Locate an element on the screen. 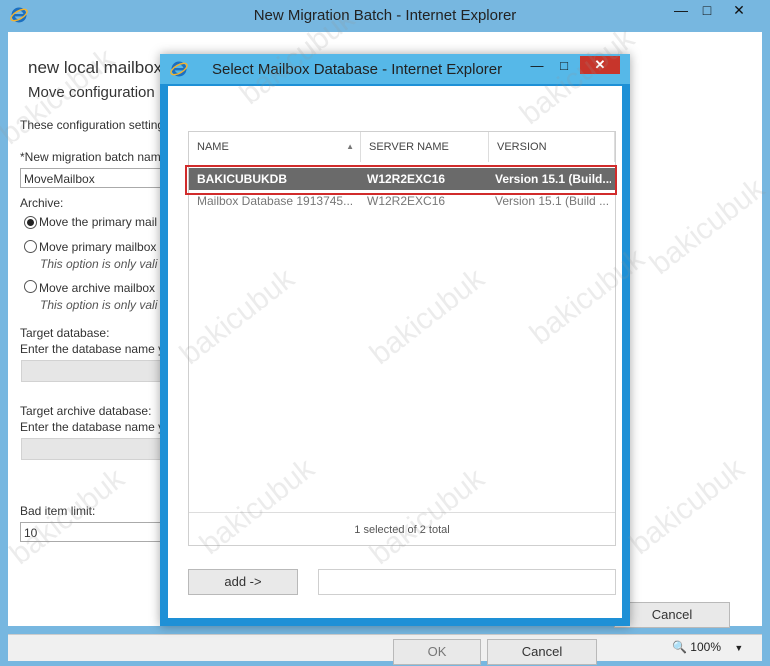 Image resolution: width=770 pixels, height=666 pixels. radio-primary-archive is located at coordinates (30, 222).